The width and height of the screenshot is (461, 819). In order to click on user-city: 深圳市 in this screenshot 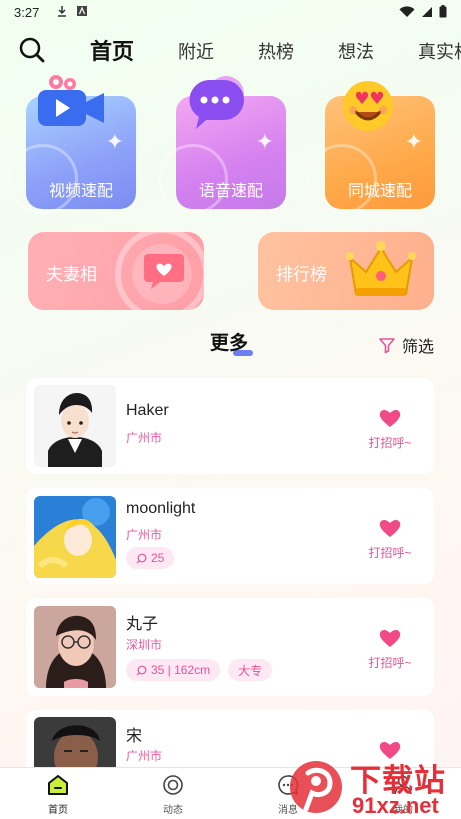, I will do `click(144, 645)`.